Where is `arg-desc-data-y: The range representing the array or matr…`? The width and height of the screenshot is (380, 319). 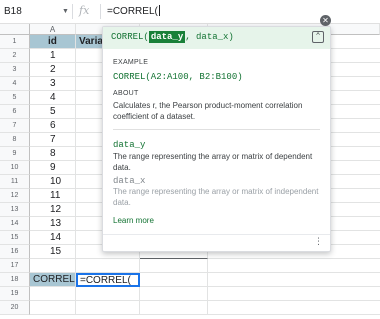
arg-desc-data-y: The range representing the array or matr… is located at coordinates (213, 162).